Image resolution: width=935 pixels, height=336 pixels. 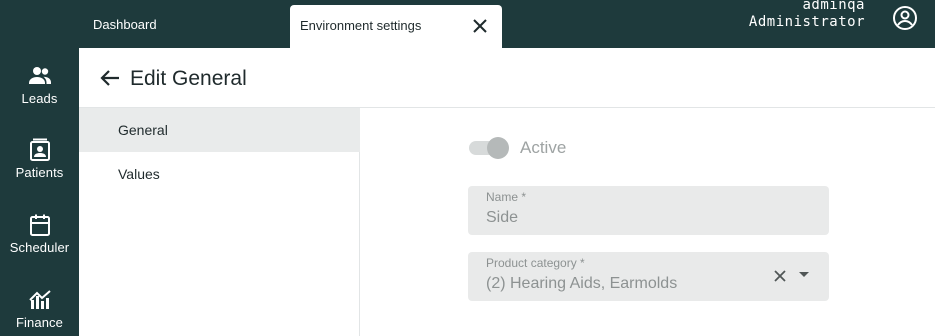 I want to click on rail-item-leads: Leads, so click(x=39, y=84).